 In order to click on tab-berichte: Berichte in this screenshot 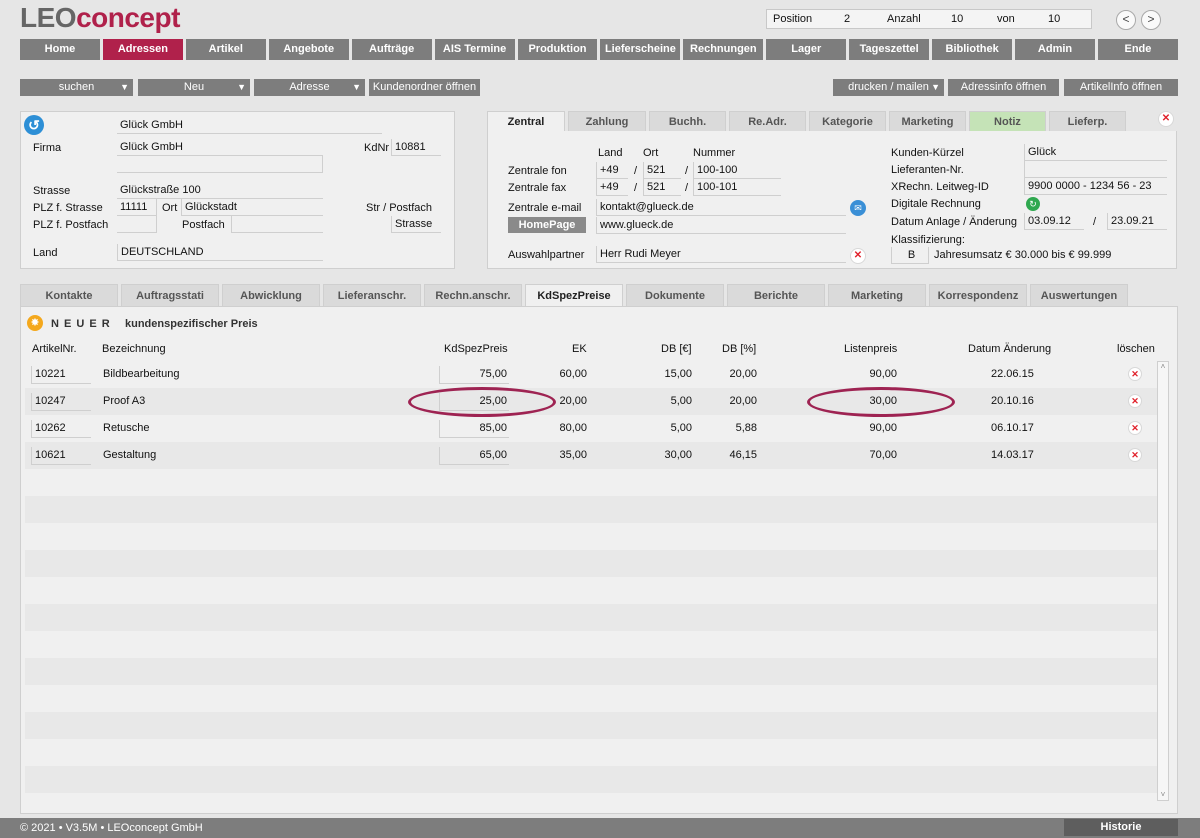, I will do `click(776, 295)`.